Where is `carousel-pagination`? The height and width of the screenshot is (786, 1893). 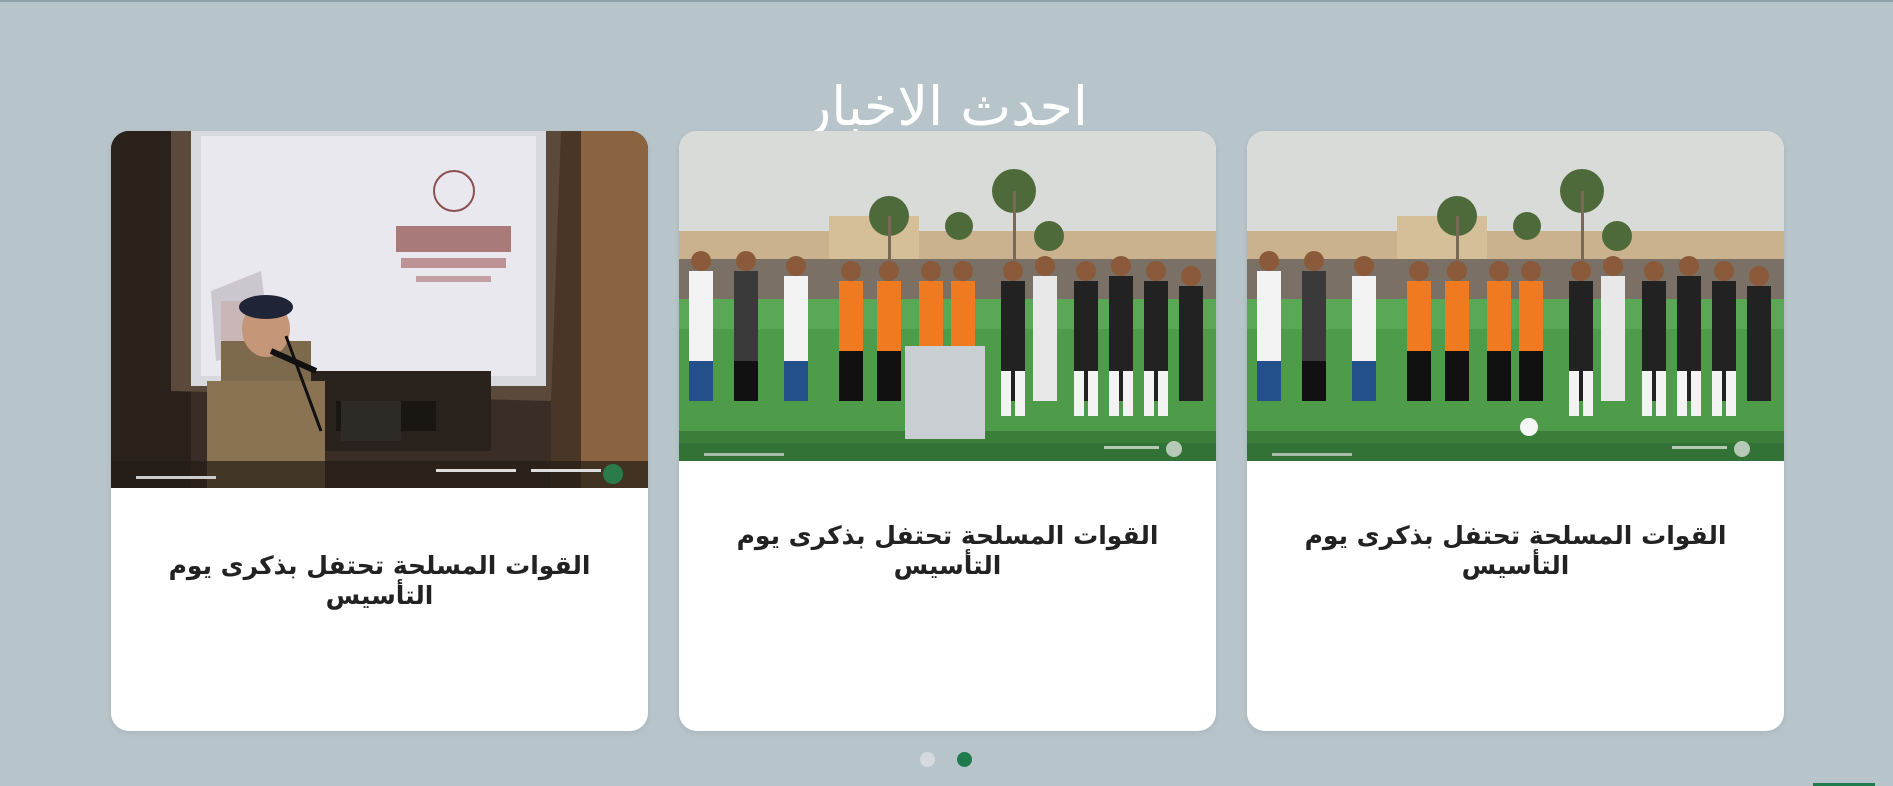
carousel-pagination is located at coordinates (950, 760).